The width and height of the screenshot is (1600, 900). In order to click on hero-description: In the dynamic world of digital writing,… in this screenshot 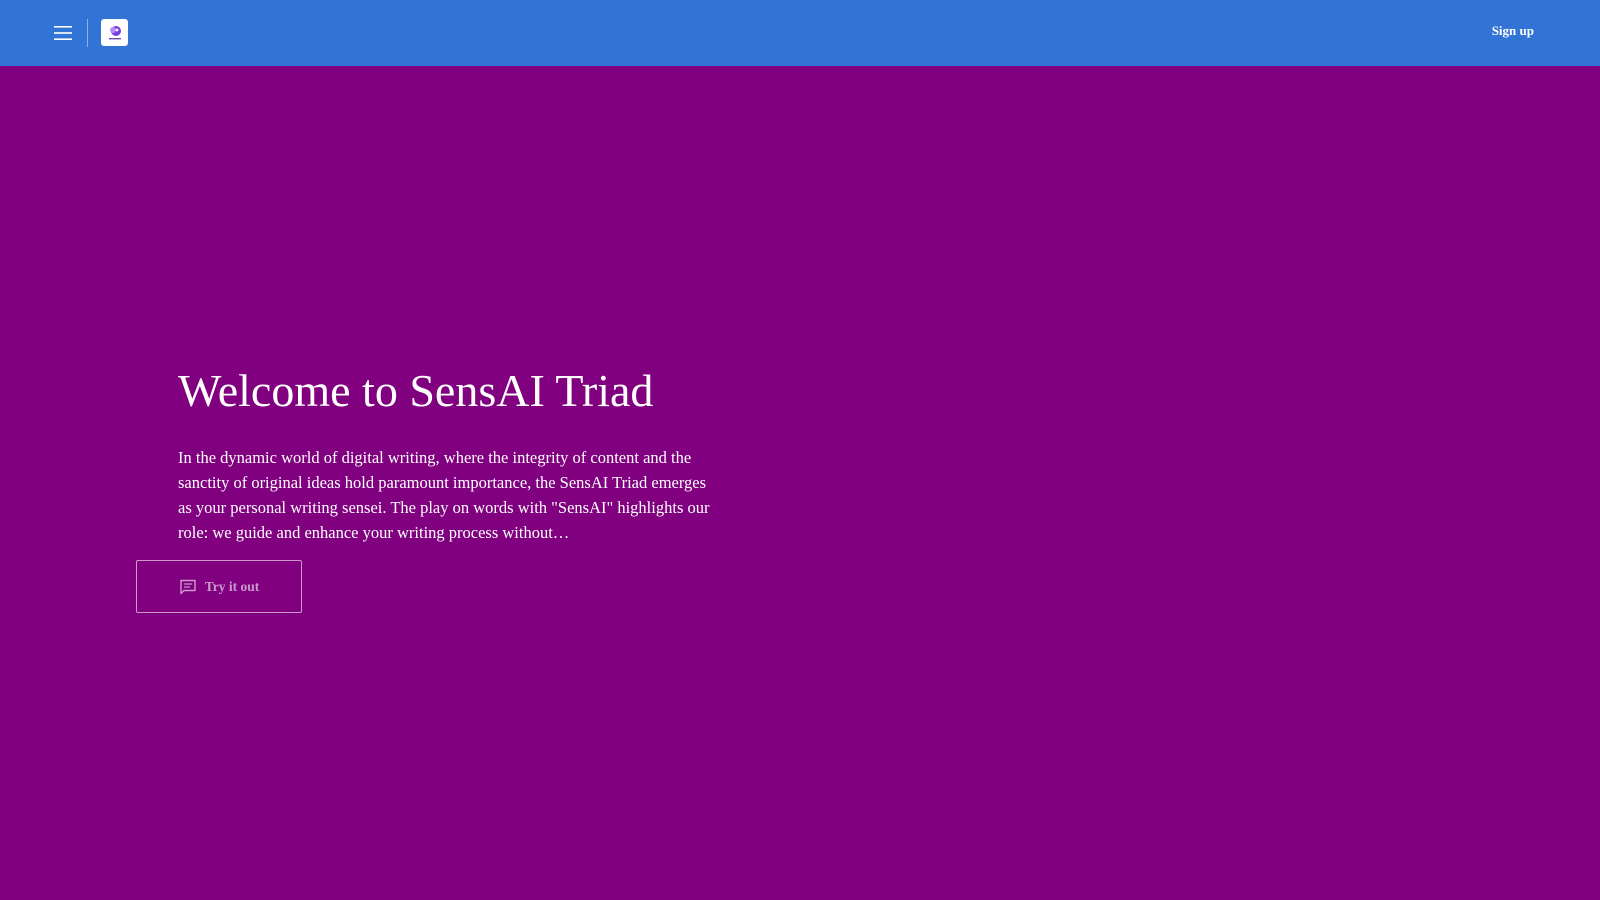, I will do `click(444, 495)`.